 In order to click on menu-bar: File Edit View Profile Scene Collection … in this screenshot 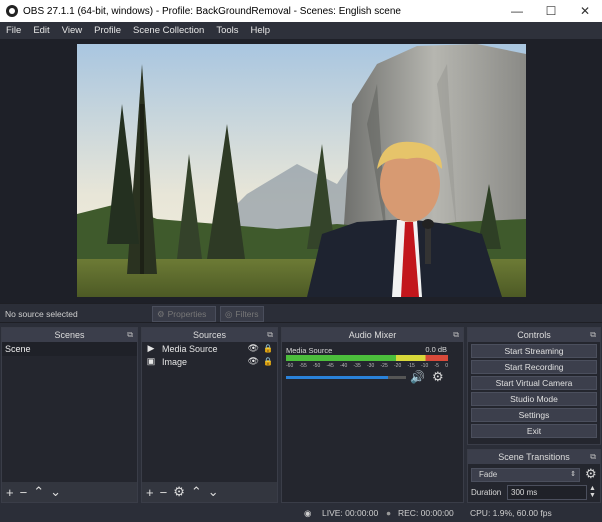, I will do `click(301, 30)`.